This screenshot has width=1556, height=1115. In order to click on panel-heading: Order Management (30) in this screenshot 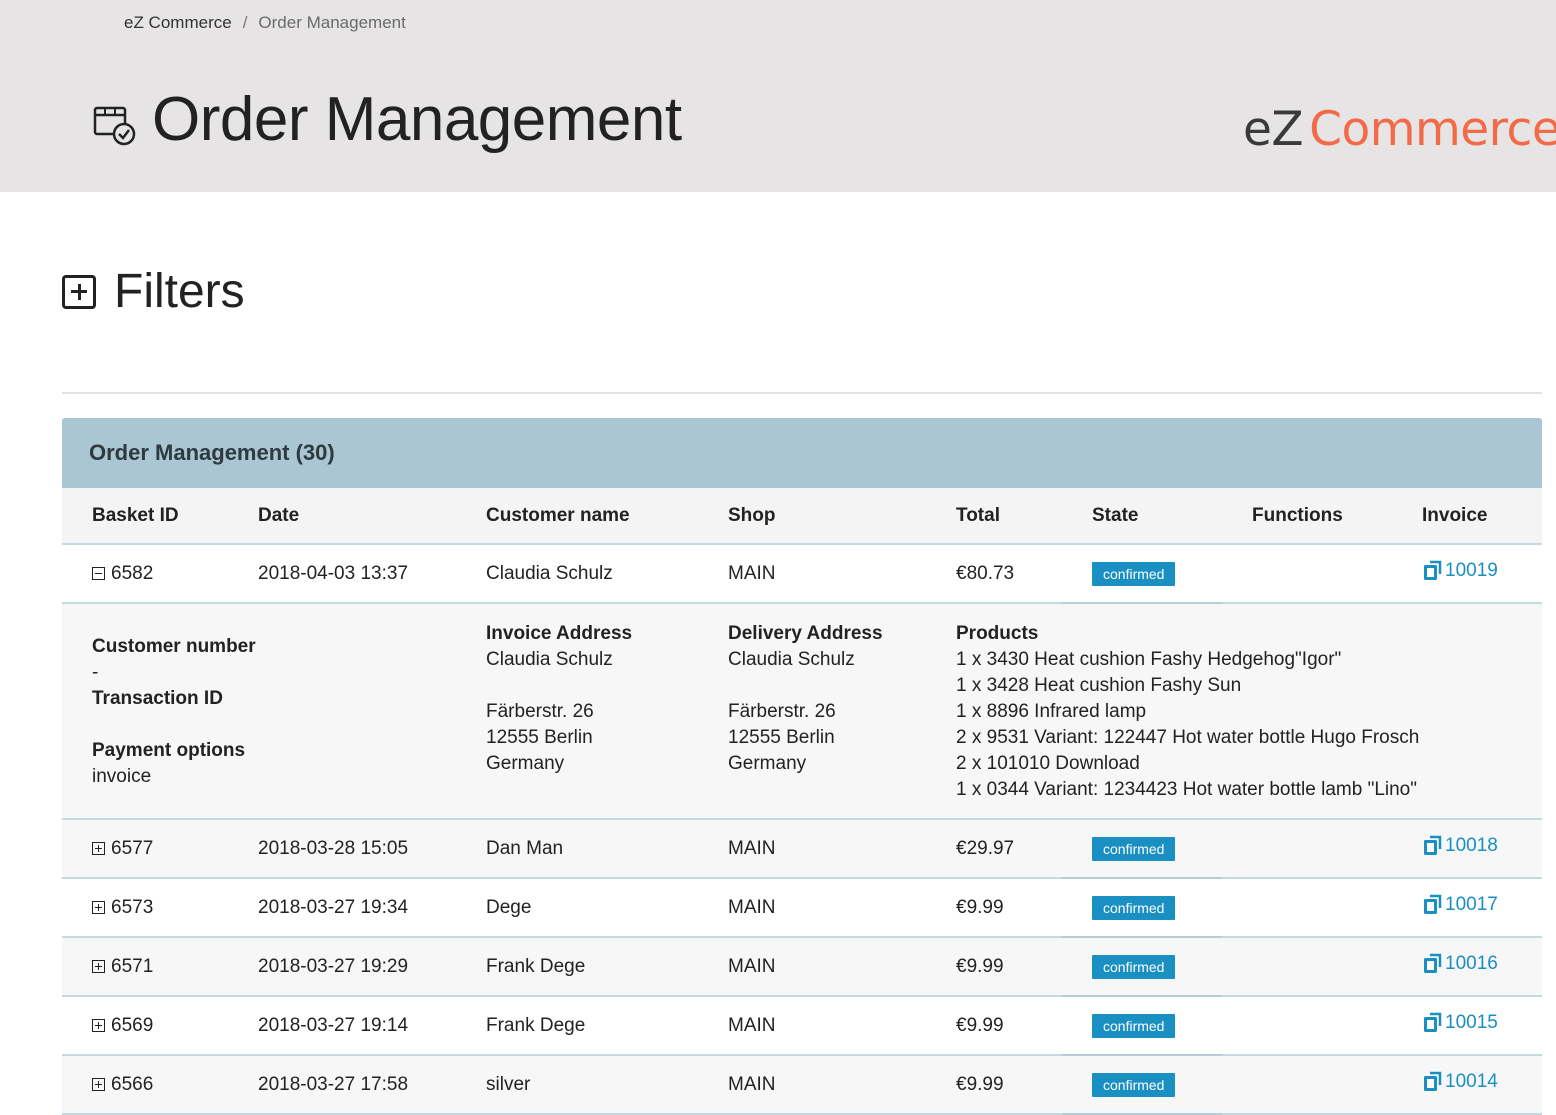, I will do `click(802, 453)`.